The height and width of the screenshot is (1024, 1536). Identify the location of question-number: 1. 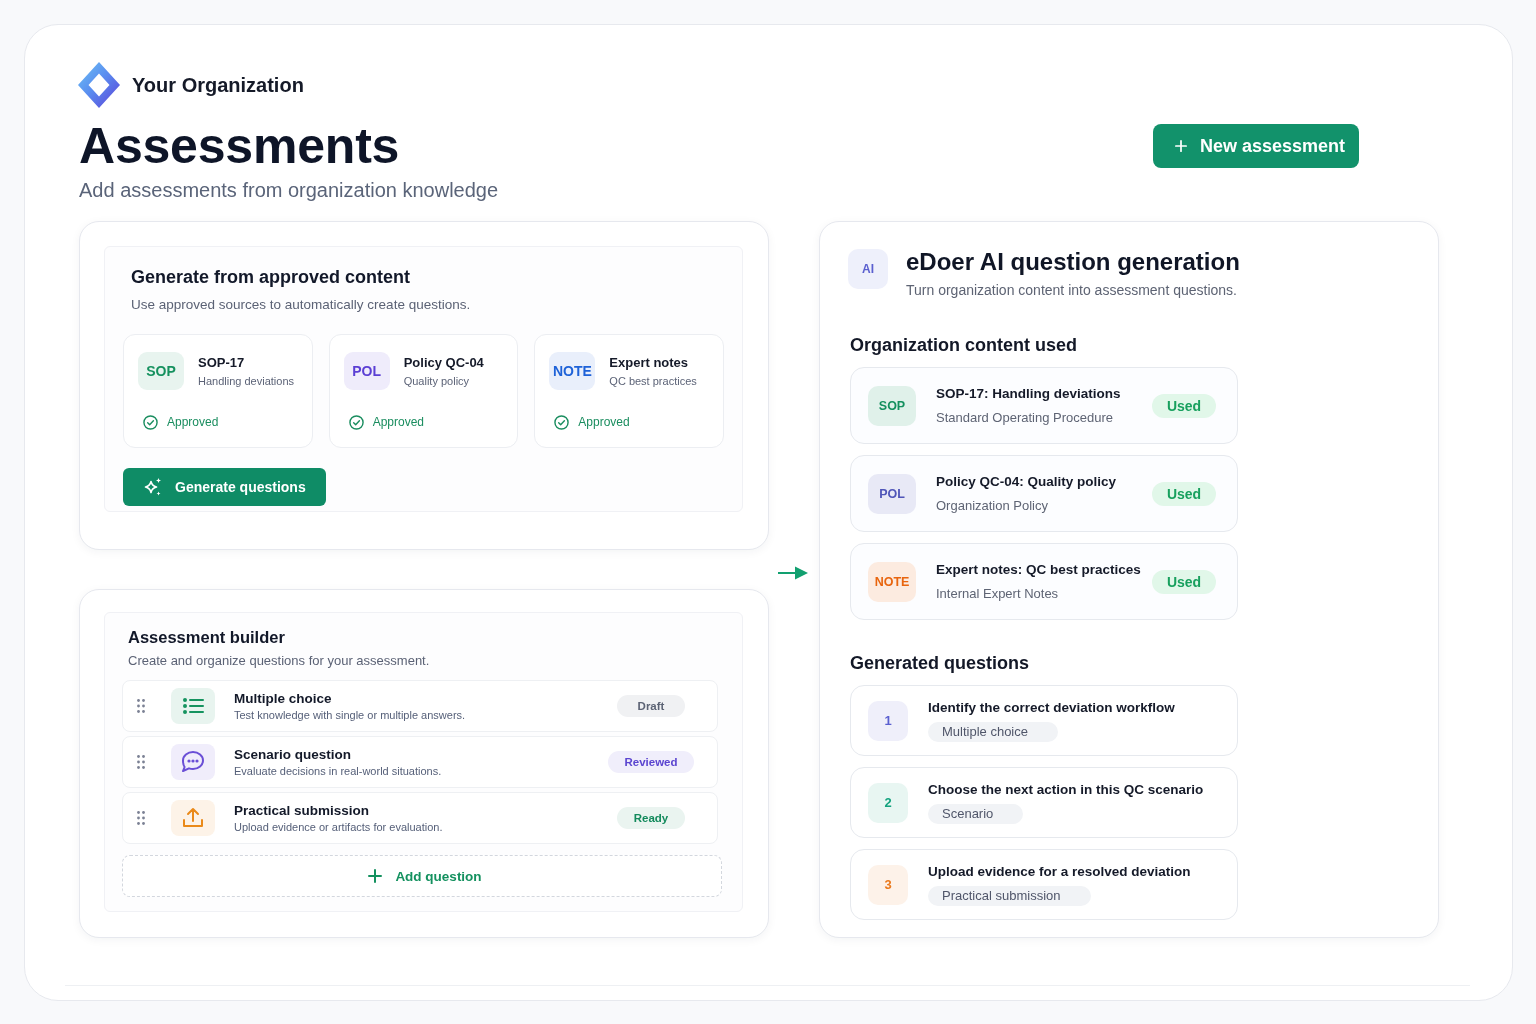
(888, 720).